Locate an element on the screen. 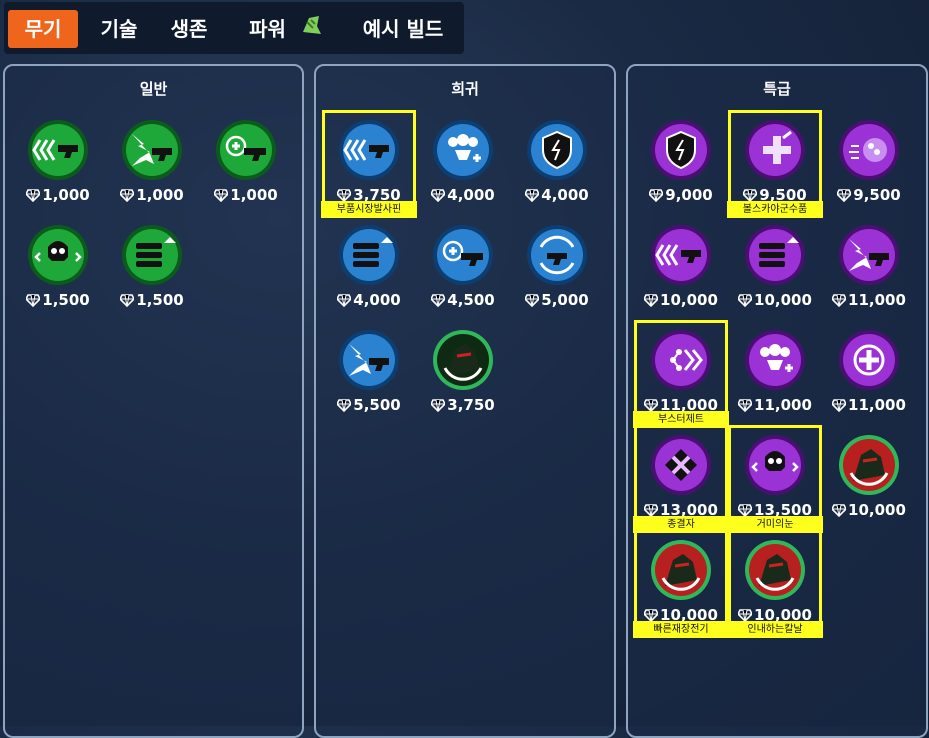 Image resolution: width=929 pixels, height=738 pixels. tab-weapons: 무기 is located at coordinates (43, 29).